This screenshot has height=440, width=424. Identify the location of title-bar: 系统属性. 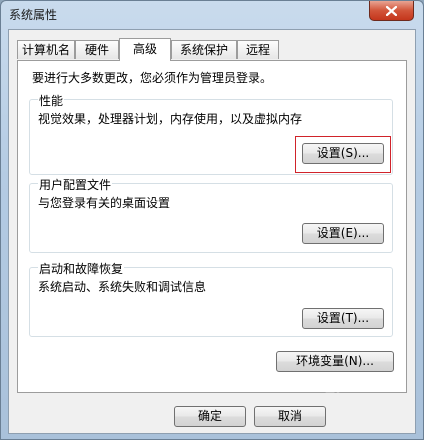
(212, 15).